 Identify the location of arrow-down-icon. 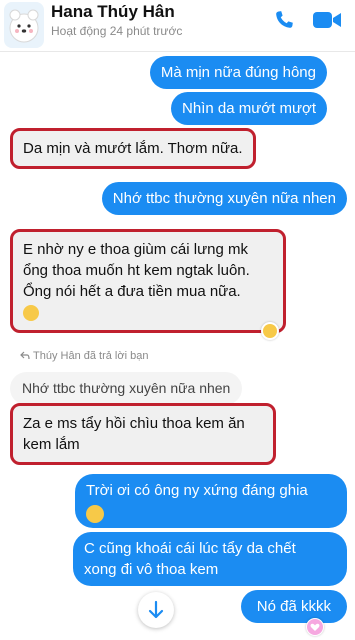
(156, 609).